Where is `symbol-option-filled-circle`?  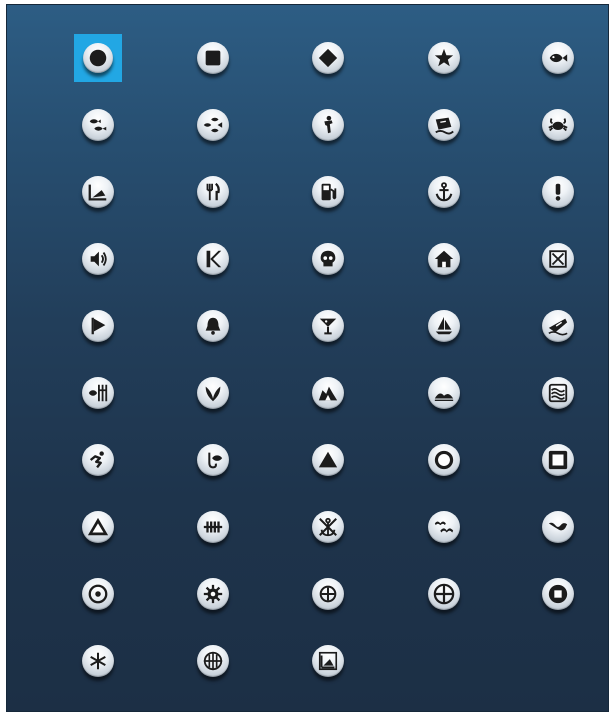
symbol-option-filled-circle is located at coordinates (98, 58).